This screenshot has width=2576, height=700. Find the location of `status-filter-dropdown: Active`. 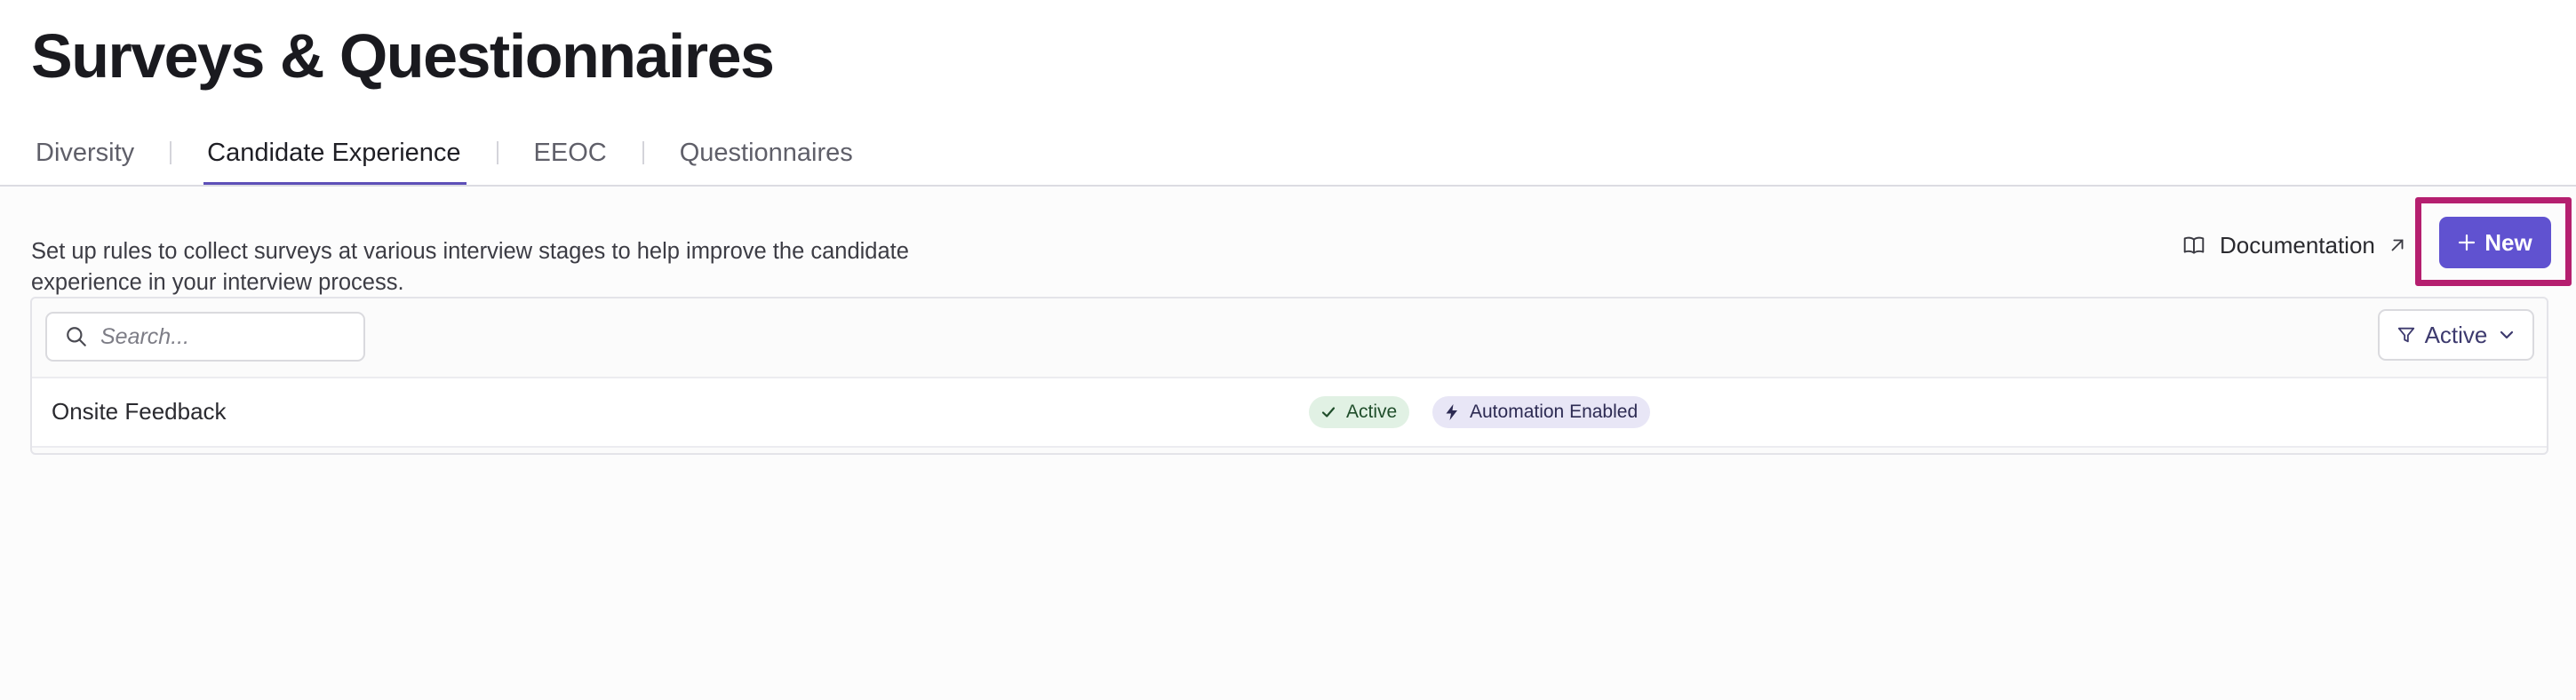

status-filter-dropdown: Active is located at coordinates (2456, 335).